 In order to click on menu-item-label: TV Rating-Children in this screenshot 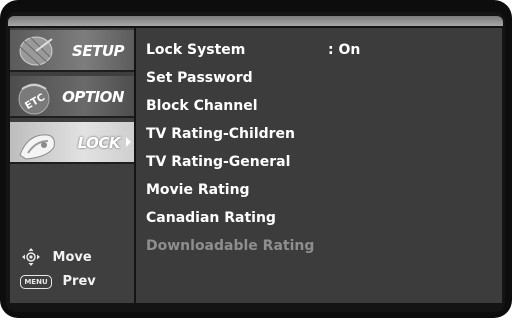, I will do `click(221, 134)`.